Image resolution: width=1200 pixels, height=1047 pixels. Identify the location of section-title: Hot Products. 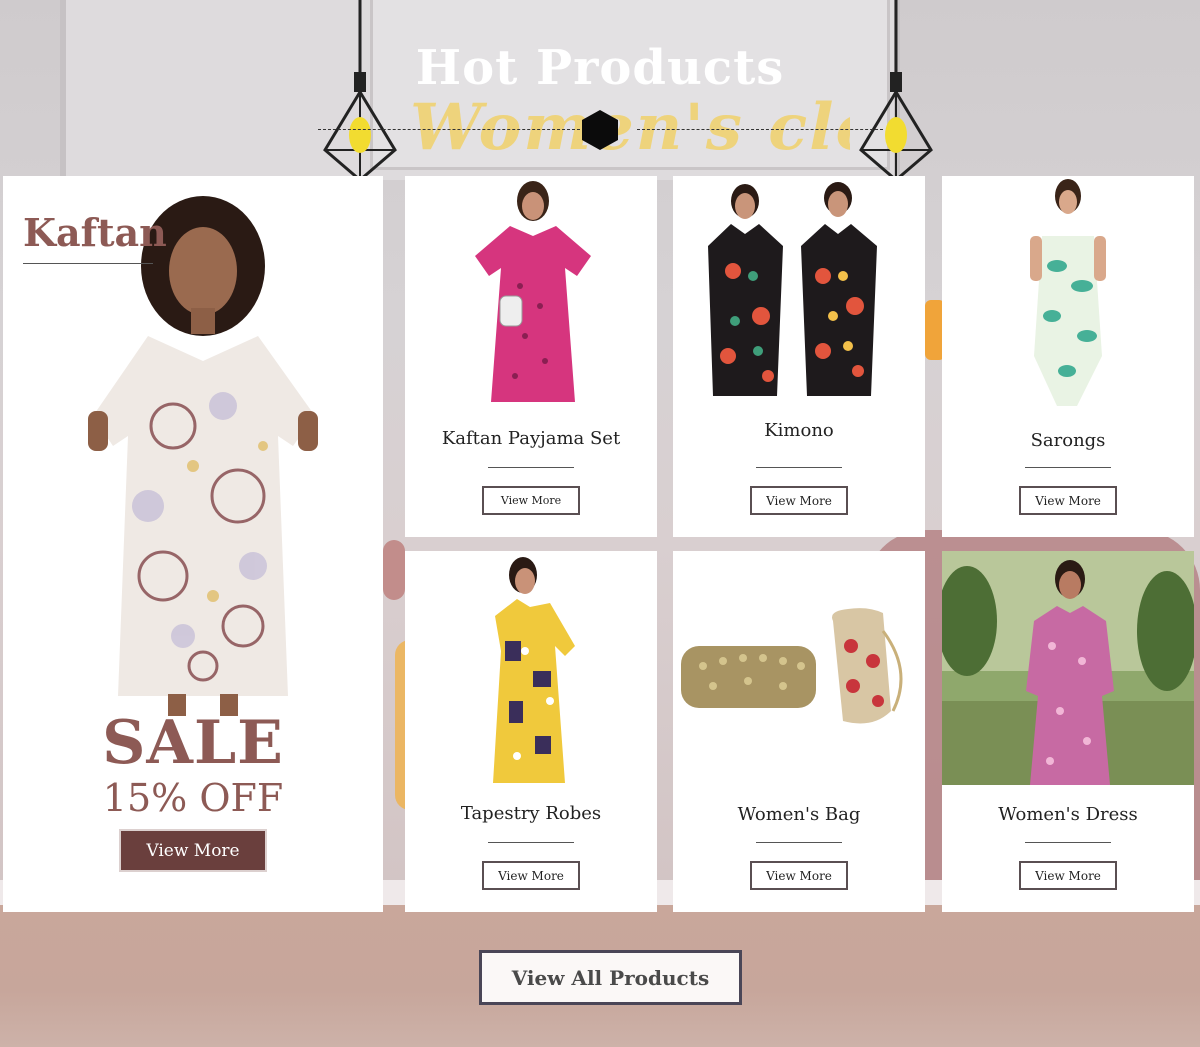
(600, 68).